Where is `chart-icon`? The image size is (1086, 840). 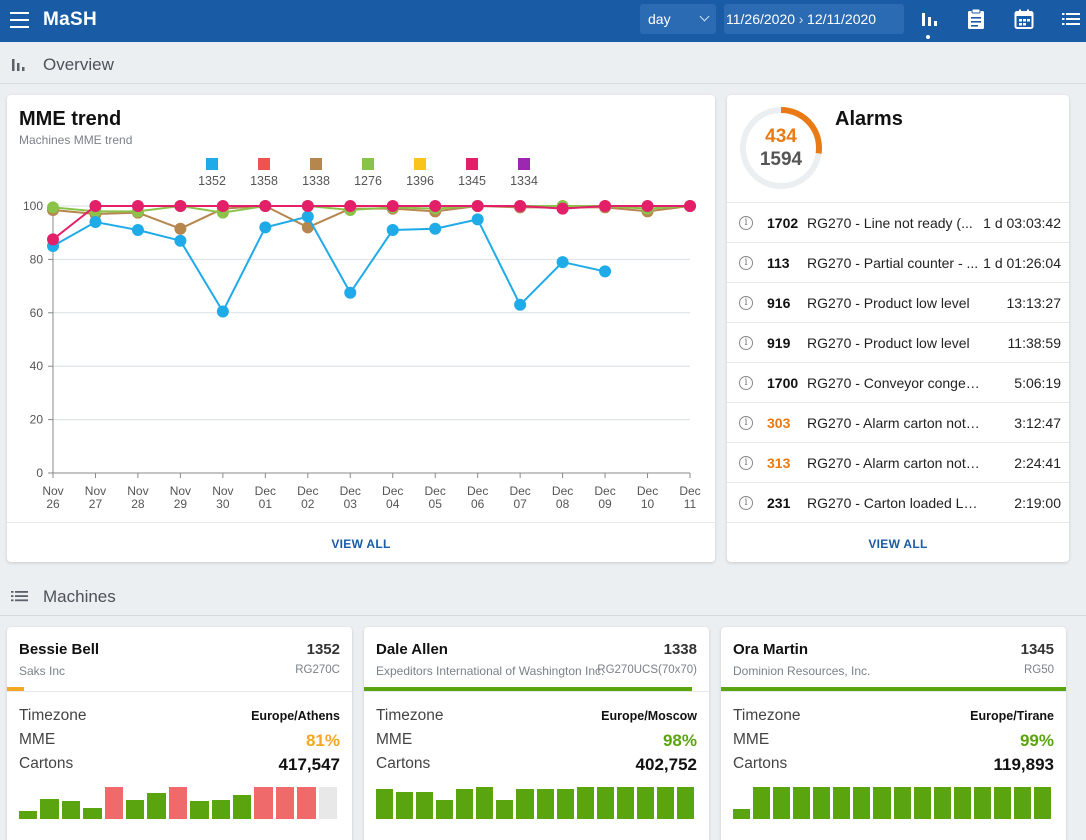
chart-icon is located at coordinates (929, 19).